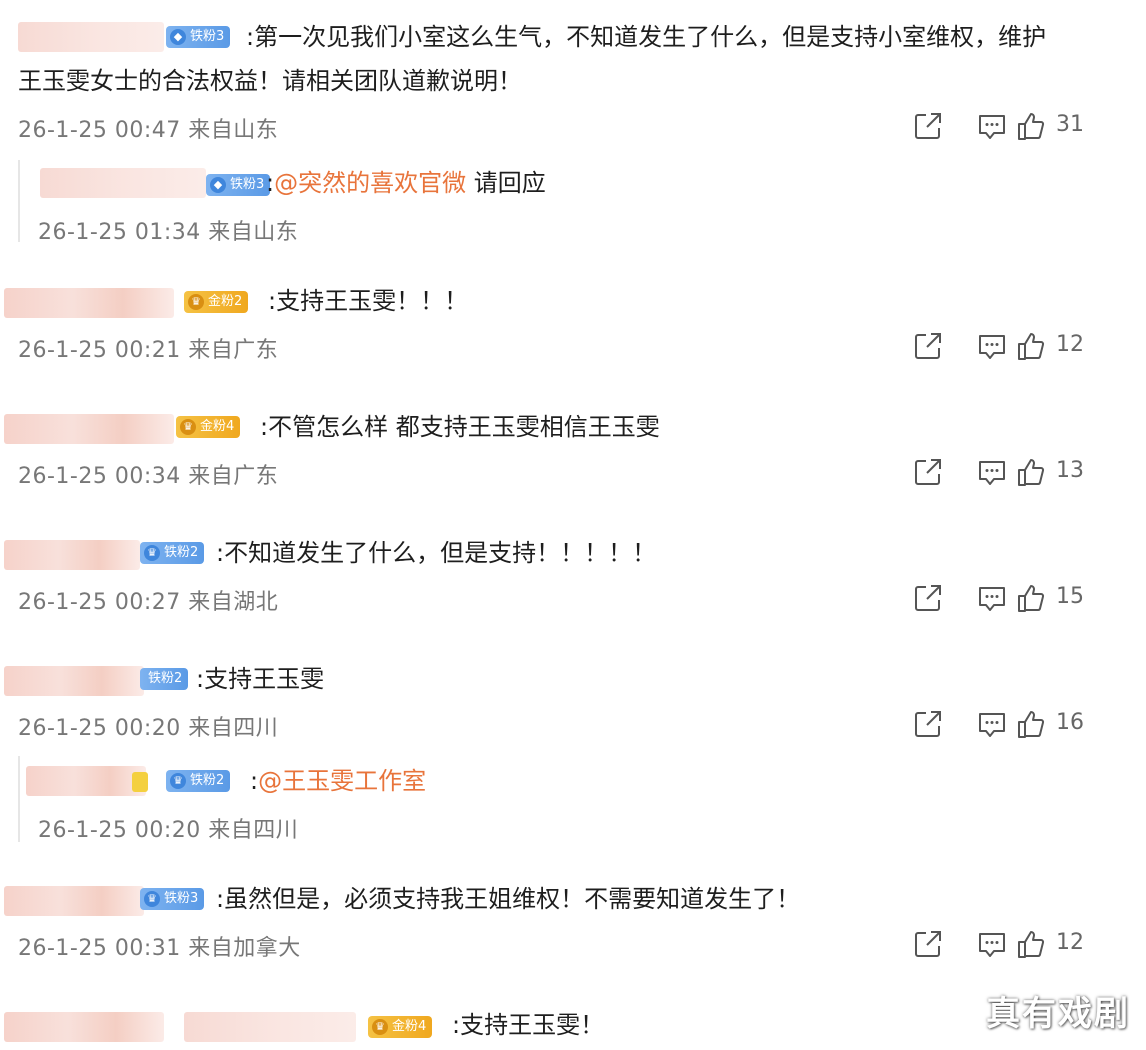 The image size is (1146, 1050). I want to click on comment-text: :支持王玉雯！, so click(528, 1025).